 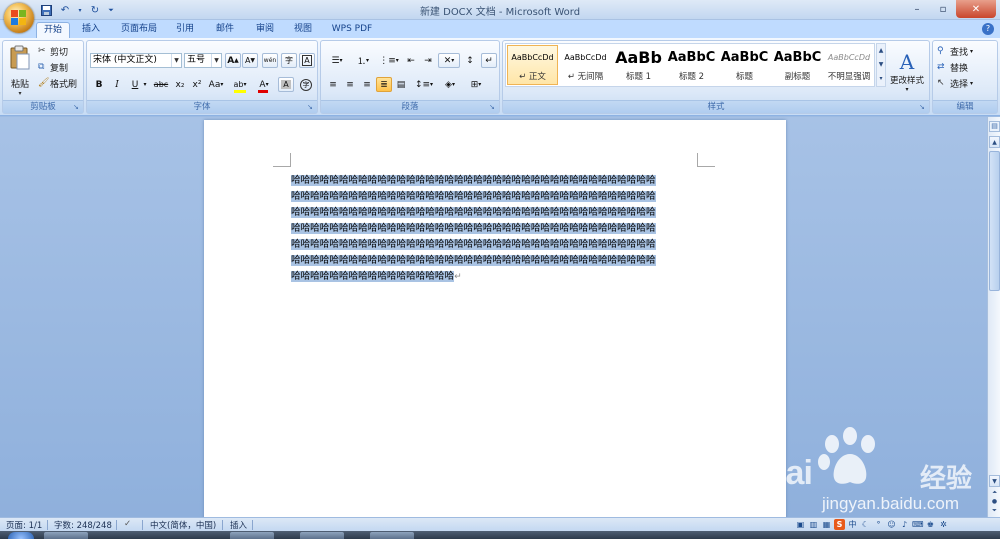 What do you see at coordinates (994, 142) in the screenshot?
I see `scroll-up-arrow: ▲` at bounding box center [994, 142].